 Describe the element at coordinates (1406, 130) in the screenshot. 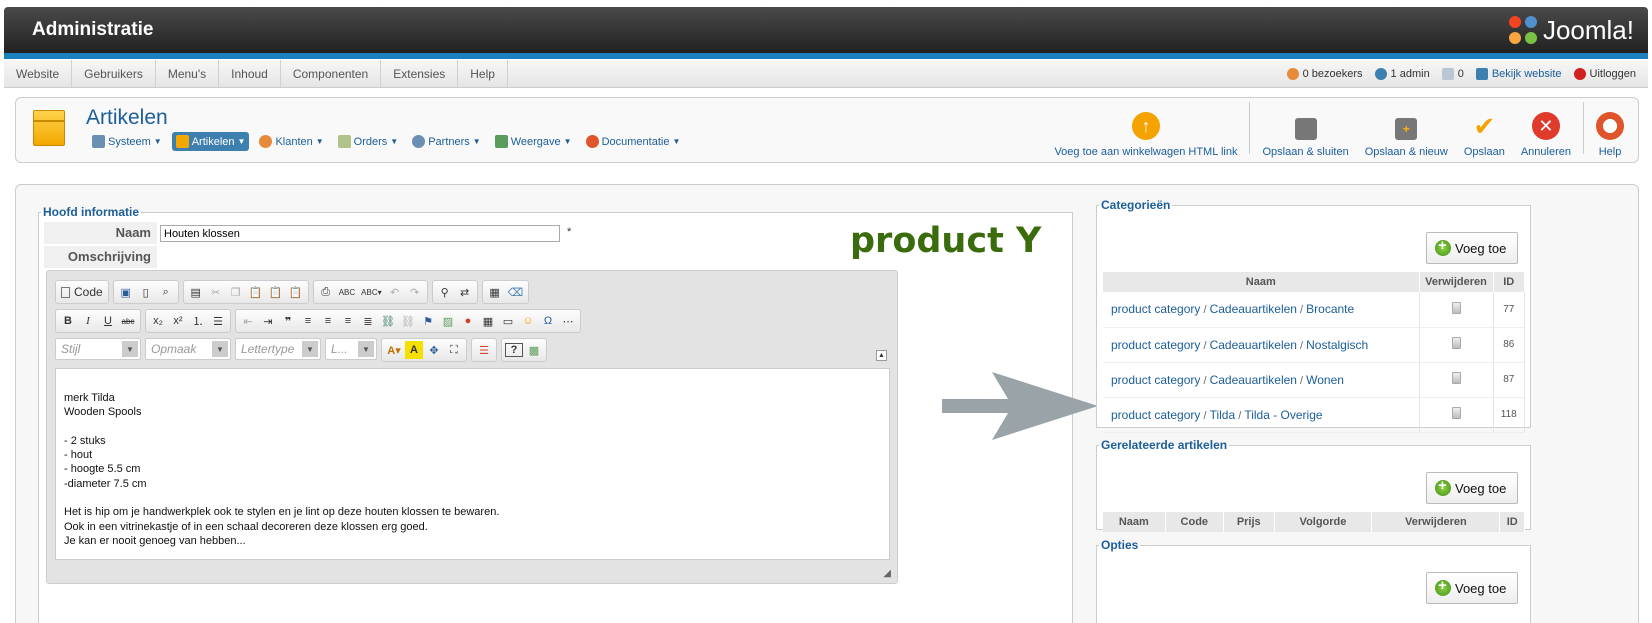

I see `save-new-button: + Opslaan & nieuw` at that location.